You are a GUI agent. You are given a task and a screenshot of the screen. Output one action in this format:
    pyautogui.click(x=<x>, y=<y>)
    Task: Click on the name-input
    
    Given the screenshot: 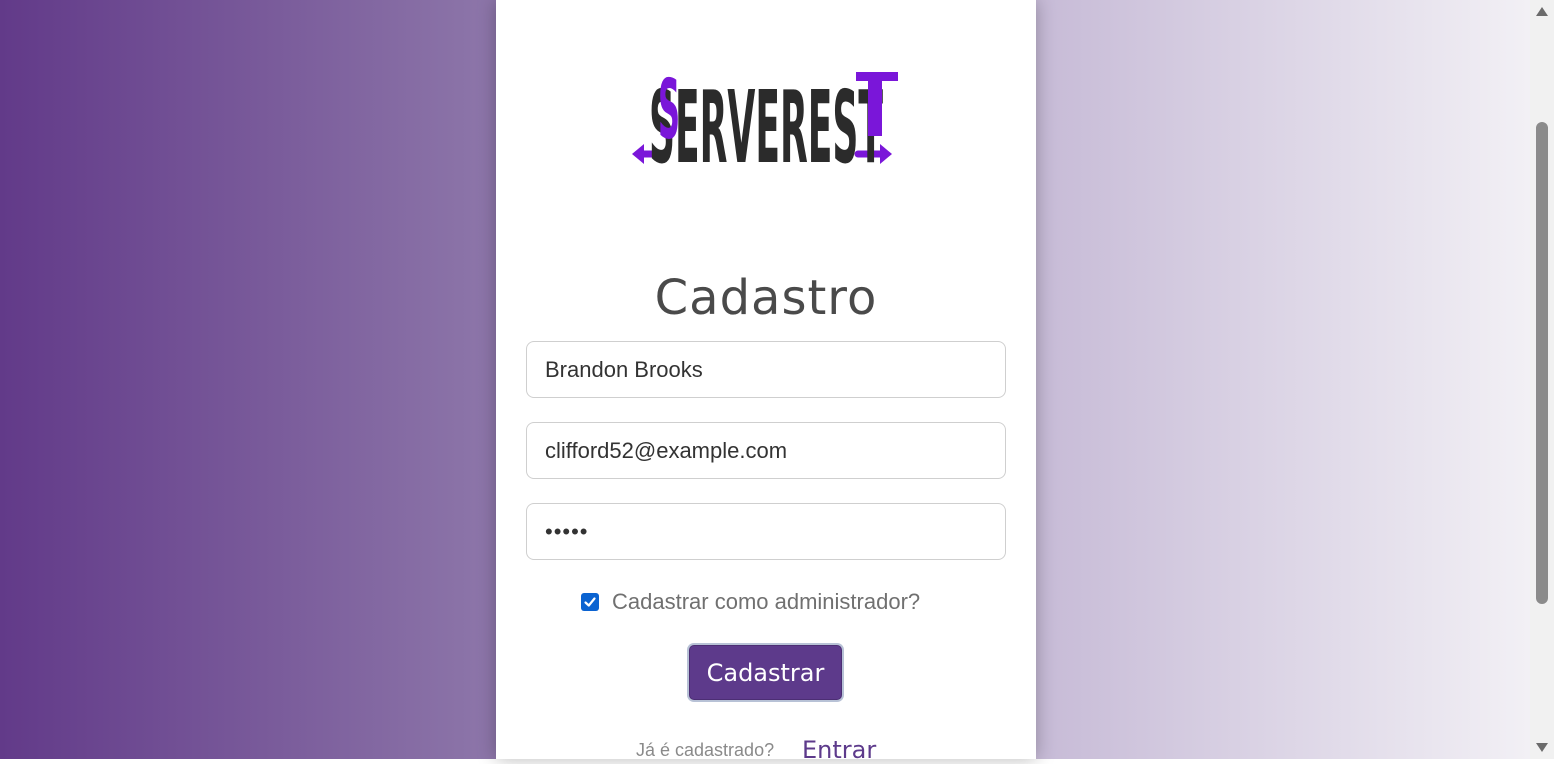 What is the action you would take?
    pyautogui.click(x=766, y=369)
    